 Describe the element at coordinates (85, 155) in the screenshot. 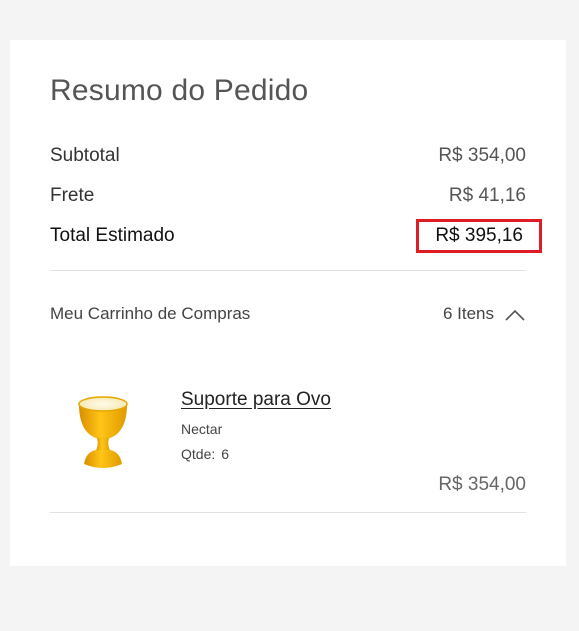

I see `subtotal-label: Subtotal` at that location.